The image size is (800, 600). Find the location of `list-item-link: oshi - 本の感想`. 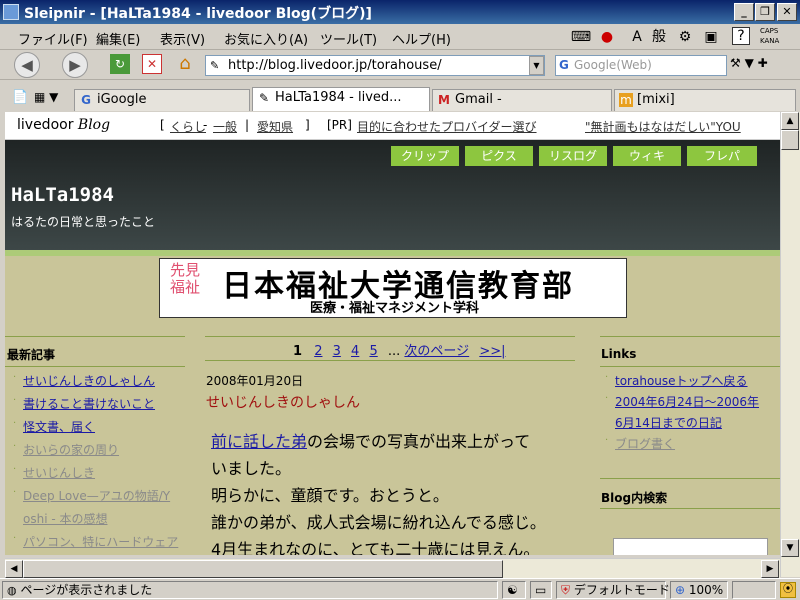

list-item-link: oshi - 本の感想 is located at coordinates (65, 518).